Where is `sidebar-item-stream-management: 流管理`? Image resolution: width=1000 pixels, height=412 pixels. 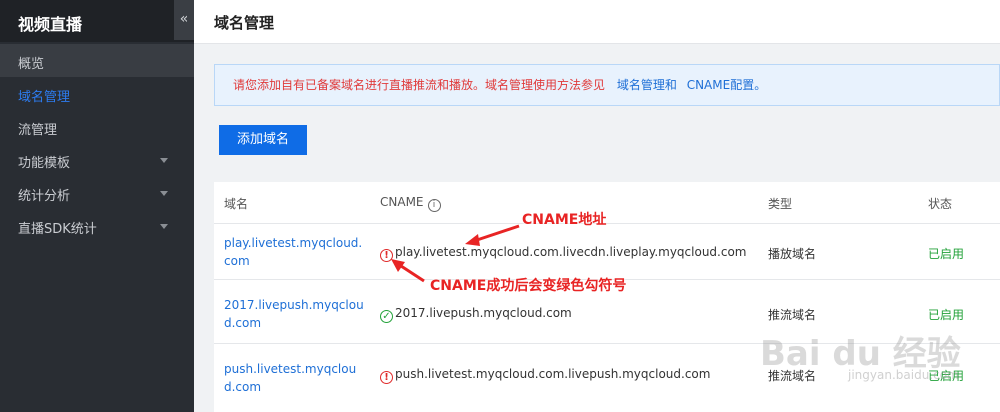
sidebar-item-stream-management: 流管理 is located at coordinates (97, 126).